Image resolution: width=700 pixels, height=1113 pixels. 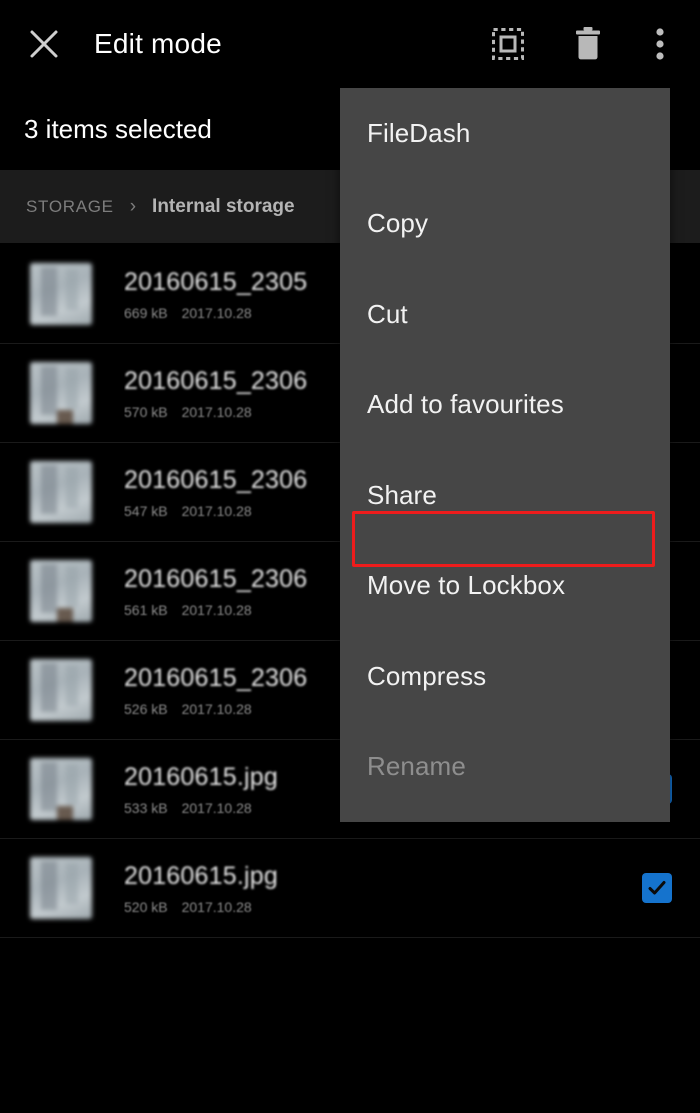 What do you see at coordinates (146, 906) in the screenshot?
I see `file-size: 520 kB` at bounding box center [146, 906].